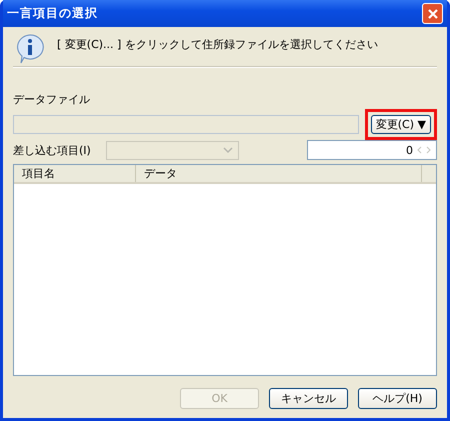 This screenshot has height=421, width=450. What do you see at coordinates (217, 44) in the screenshot?
I see `instruction-text: [ 変更(C)... ] をクリックして住所録ファイルを選択してください` at bounding box center [217, 44].